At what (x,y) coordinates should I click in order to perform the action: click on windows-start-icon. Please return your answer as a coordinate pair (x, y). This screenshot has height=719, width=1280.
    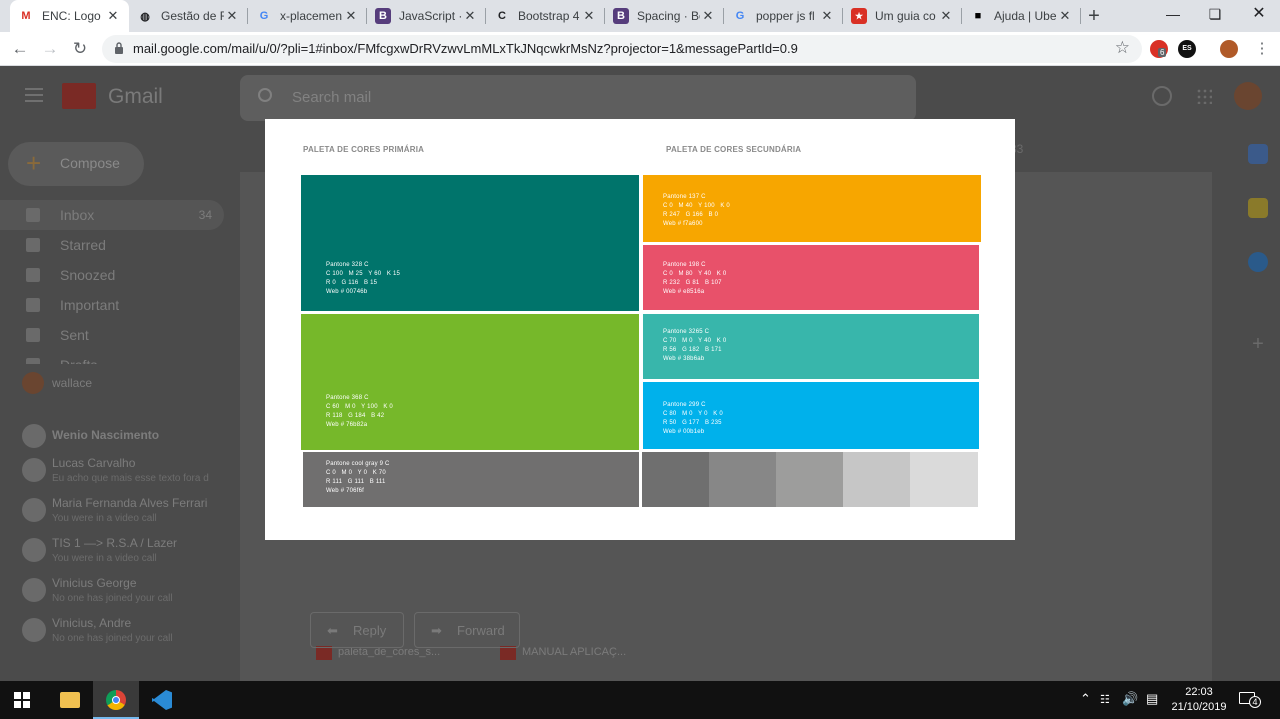
    Looking at the image, I should click on (22, 700).